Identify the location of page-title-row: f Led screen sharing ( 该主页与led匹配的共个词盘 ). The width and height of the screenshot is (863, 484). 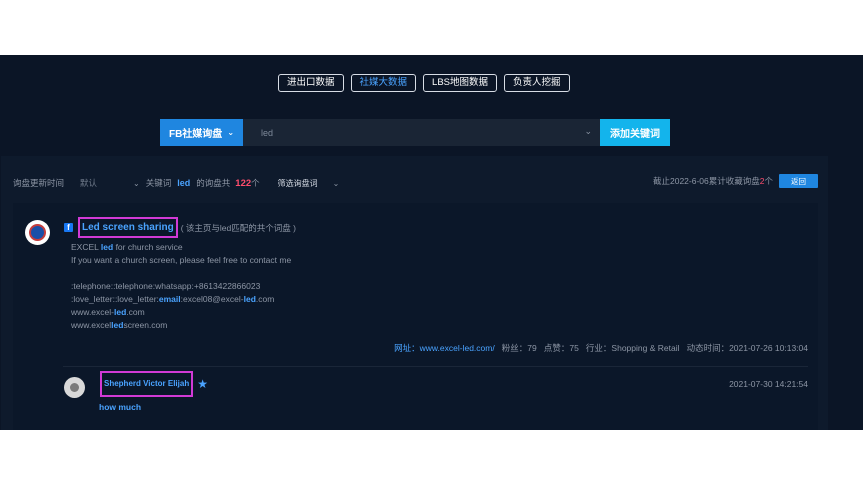
(180, 227).